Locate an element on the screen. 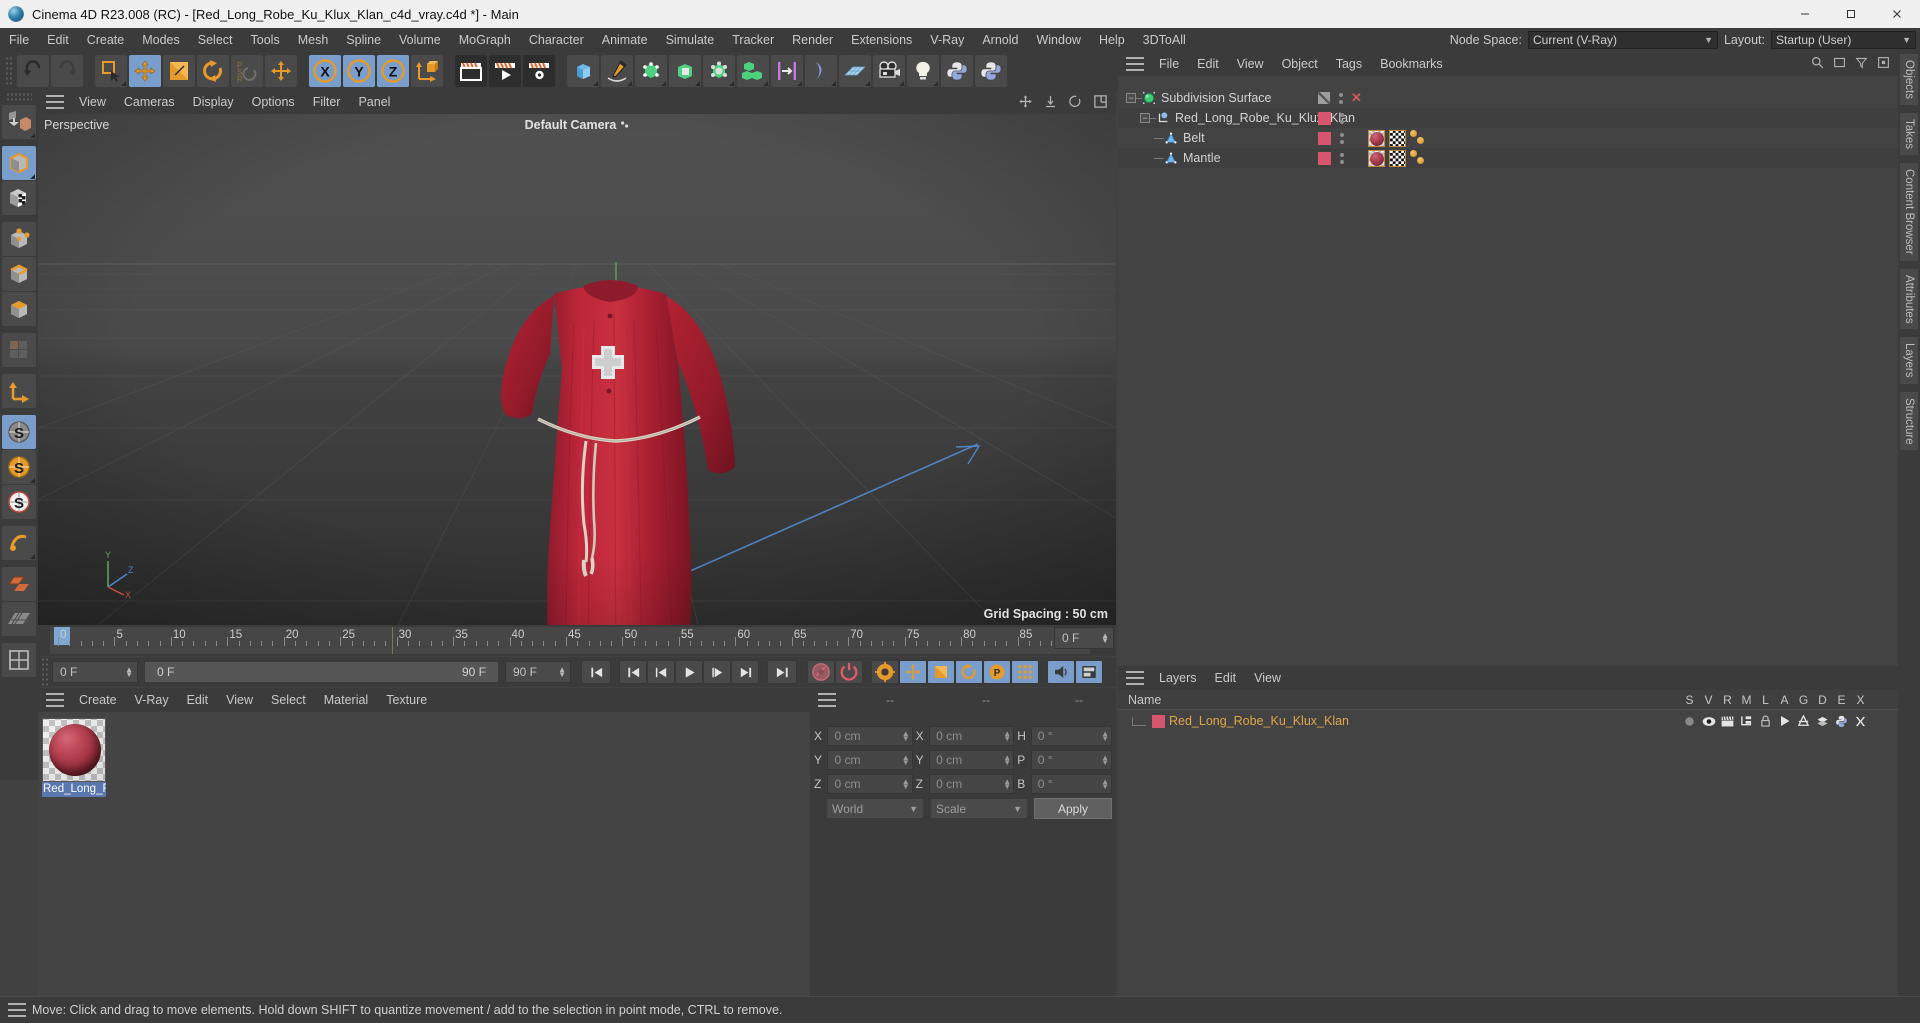 This screenshot has width=1920, height=1023. menu-create: Create is located at coordinates (106, 40).